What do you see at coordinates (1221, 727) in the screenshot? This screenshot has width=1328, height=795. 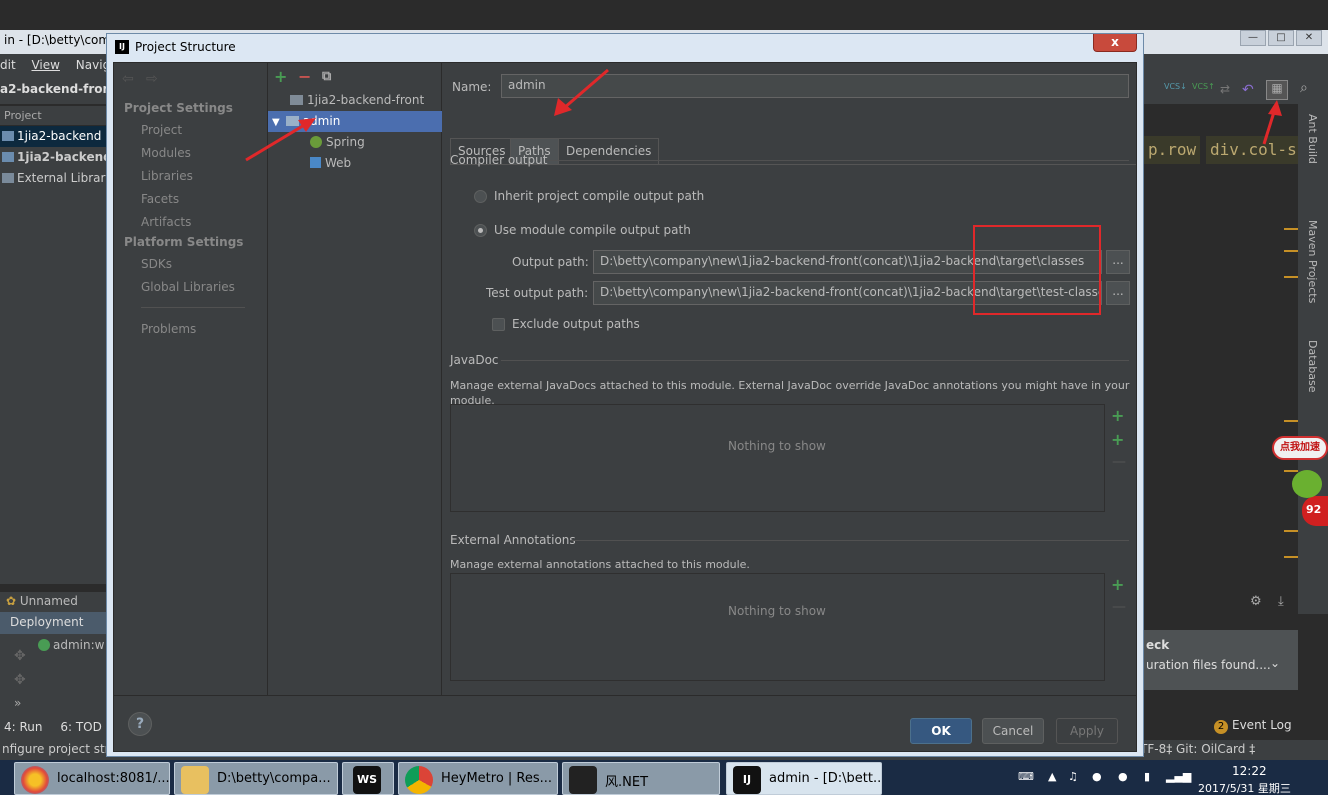 I see `event-count-badge: 2` at bounding box center [1221, 727].